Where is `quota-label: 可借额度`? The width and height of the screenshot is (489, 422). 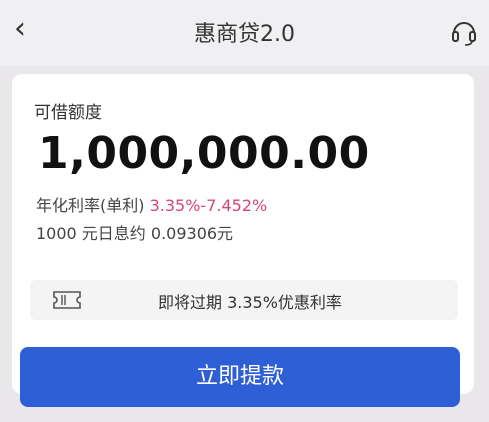 quota-label: 可借额度 is located at coordinates (68, 113).